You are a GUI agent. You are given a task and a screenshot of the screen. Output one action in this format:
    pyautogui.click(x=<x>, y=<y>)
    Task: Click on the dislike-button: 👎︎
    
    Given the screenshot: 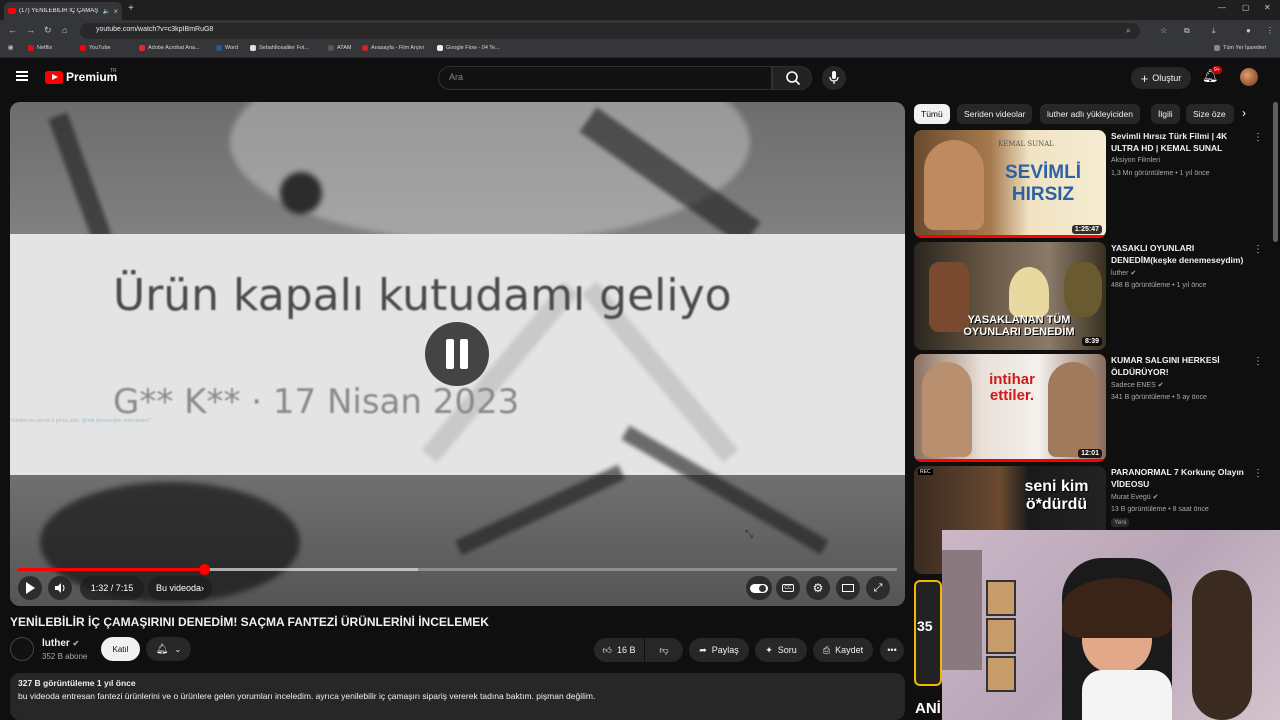 What is the action you would take?
    pyautogui.click(x=664, y=650)
    